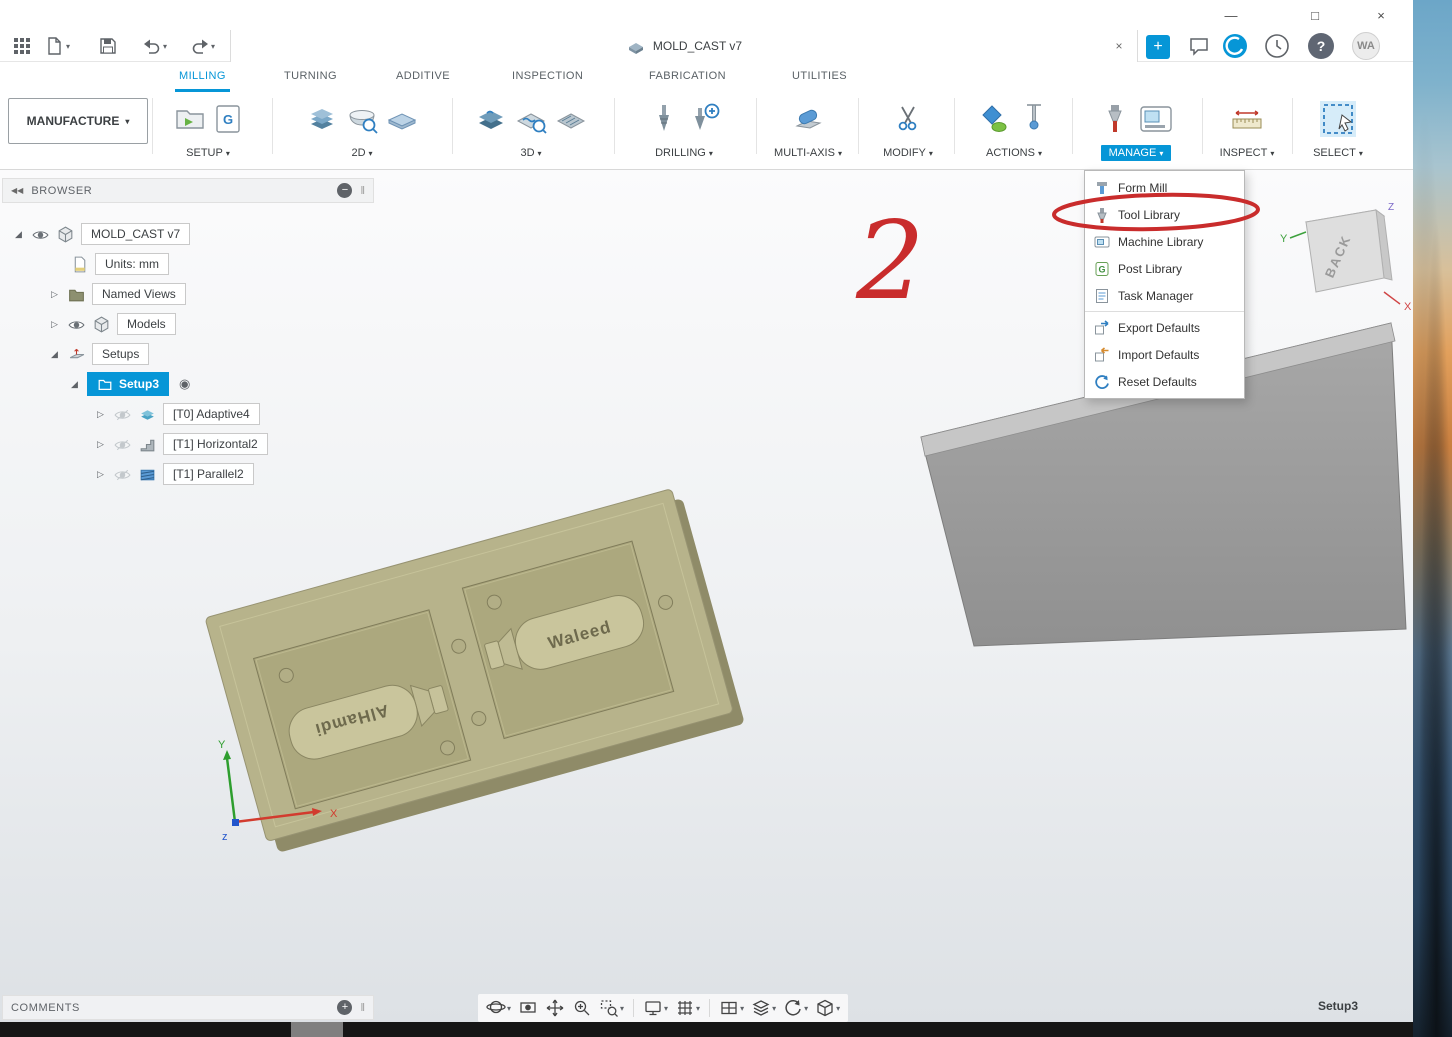 The image size is (1452, 1037). Describe the element at coordinates (1164, 327) in the screenshot. I see `menu-item-export-defaults: Export Defaults` at that location.